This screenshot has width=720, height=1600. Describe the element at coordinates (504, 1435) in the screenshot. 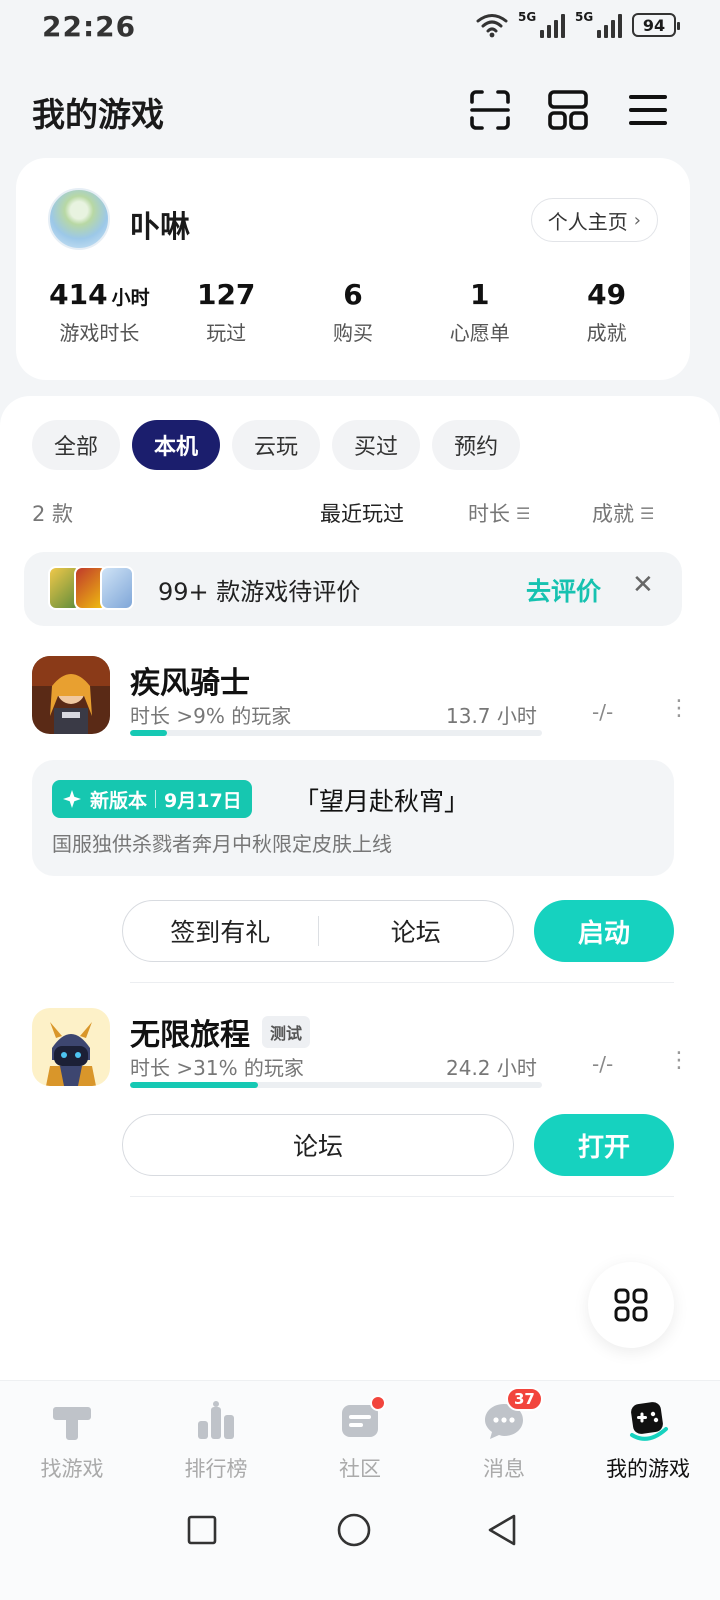

I see `nav-messages: 37 消息` at that location.